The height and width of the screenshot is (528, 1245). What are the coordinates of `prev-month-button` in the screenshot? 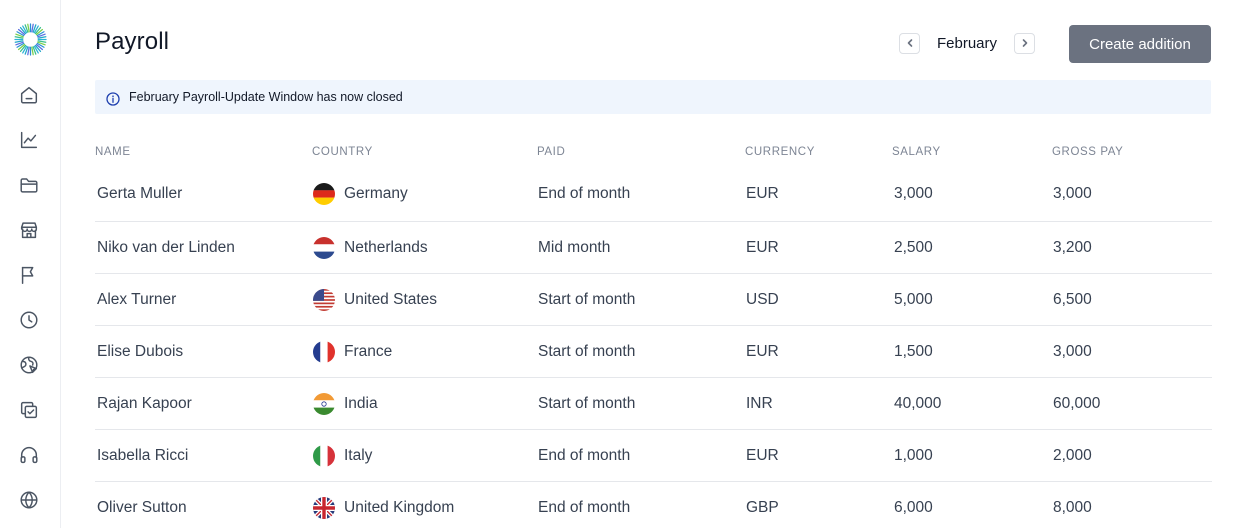 It's located at (909, 43).